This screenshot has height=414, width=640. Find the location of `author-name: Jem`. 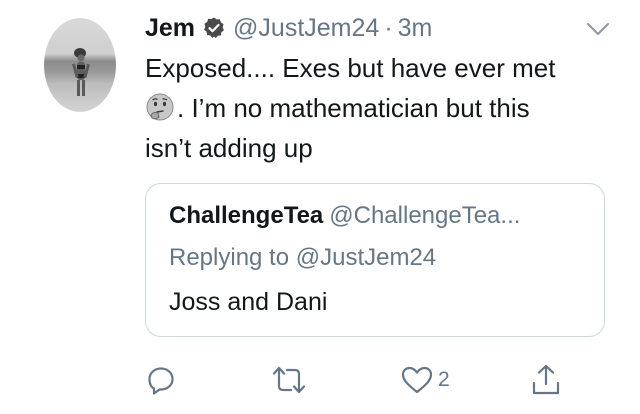

author-name: Jem is located at coordinates (170, 28).